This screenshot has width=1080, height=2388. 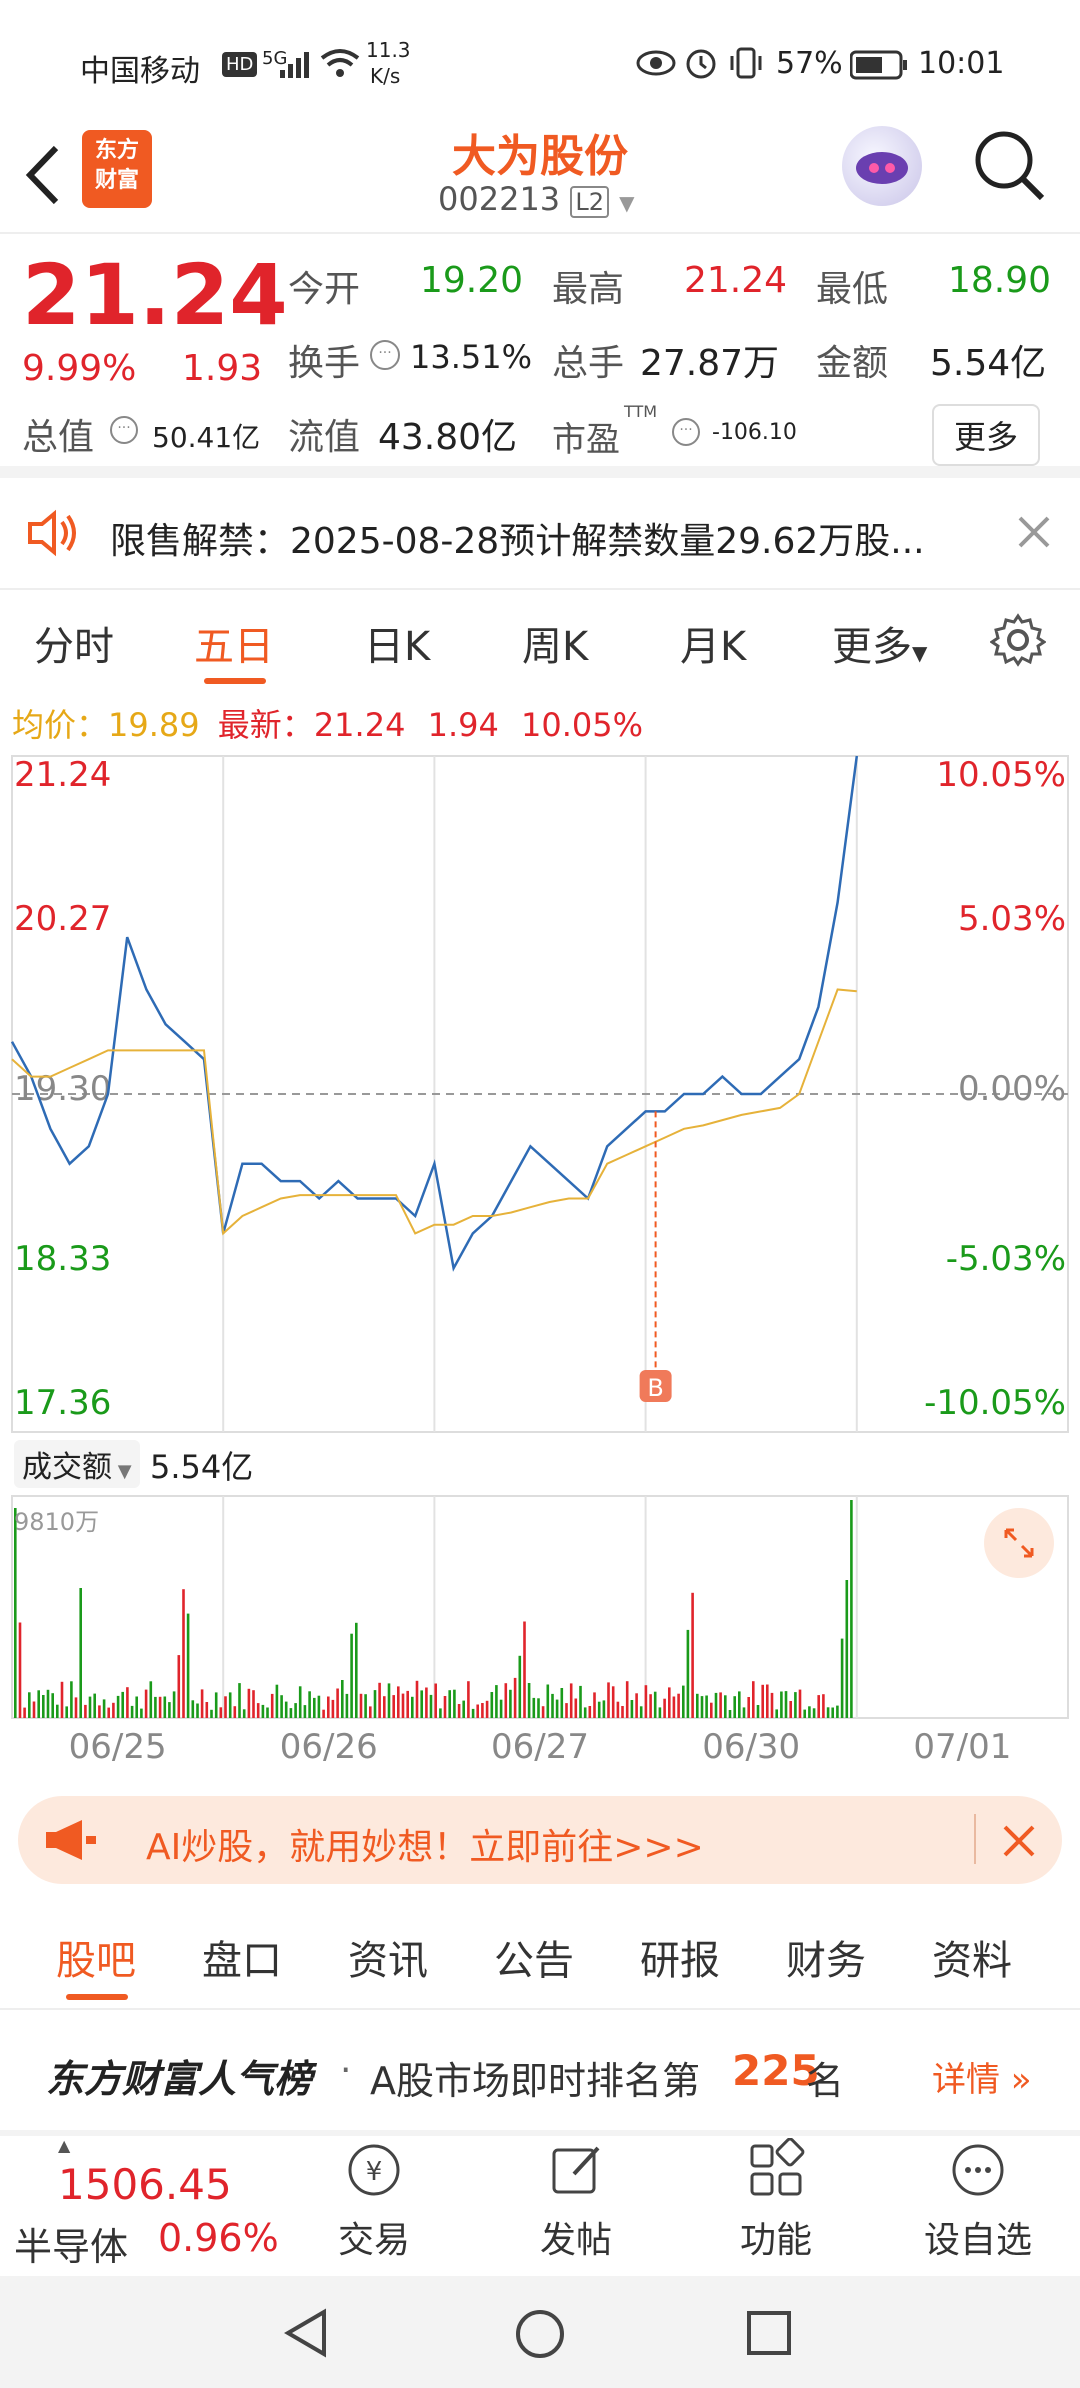 What do you see at coordinates (234, 643) in the screenshot?
I see `tab-five-day: 五日` at bounding box center [234, 643].